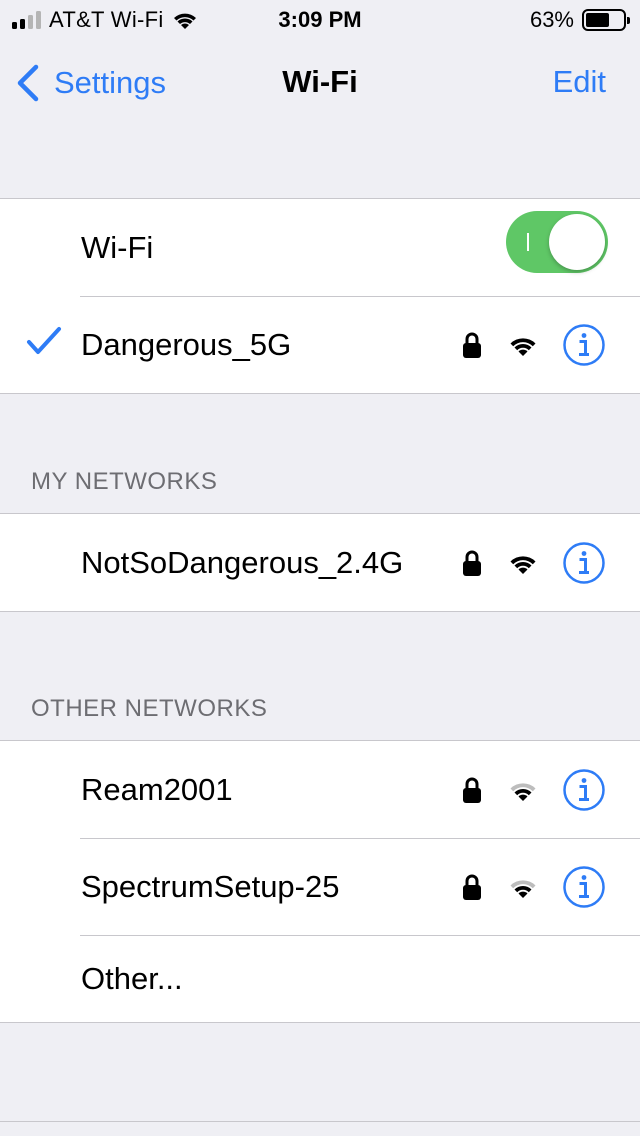  Describe the element at coordinates (320, 344) in the screenshot. I see `connected-network-row: Dangerous_5G` at that location.